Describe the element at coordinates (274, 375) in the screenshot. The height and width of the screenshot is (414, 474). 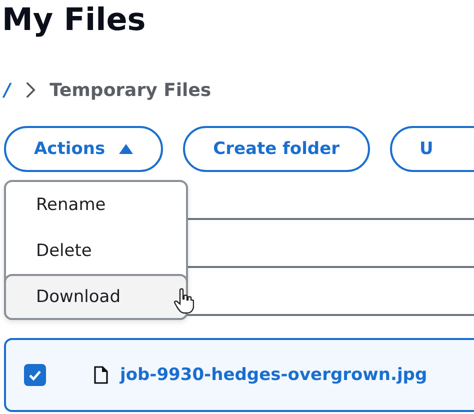
I see `file-name-link: job-9930-hedges-overgrown.jpg` at that location.